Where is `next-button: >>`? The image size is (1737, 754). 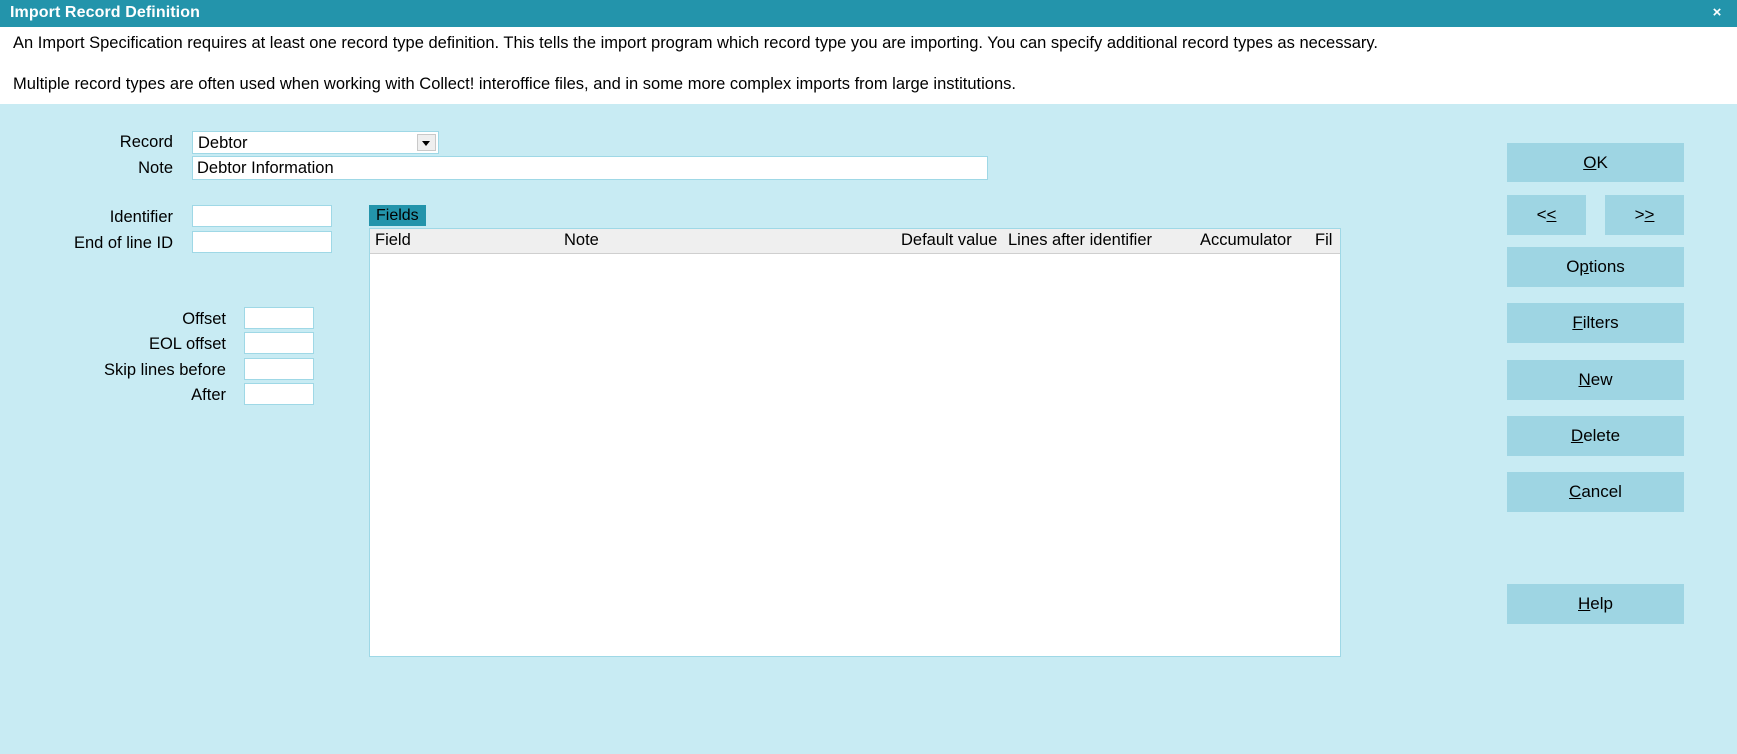
next-button: >> is located at coordinates (1644, 215).